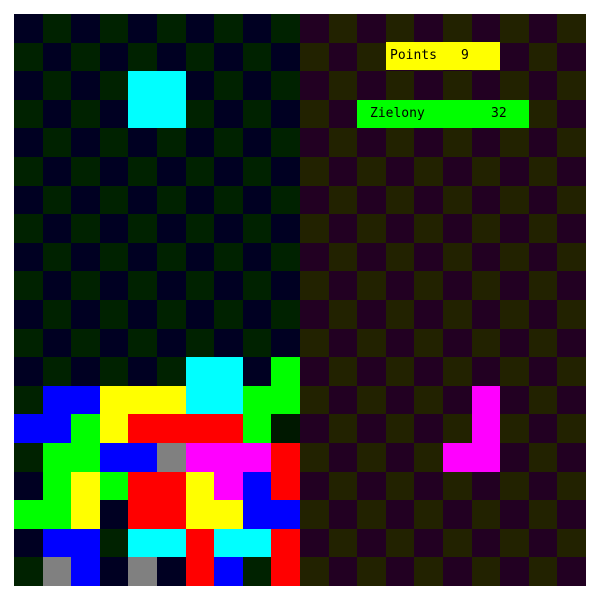 The image size is (600, 600). I want to click on right-board-block-cell, so click(486, 457).